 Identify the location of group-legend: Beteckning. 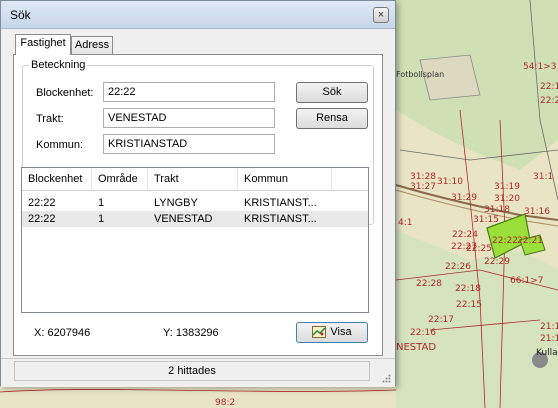
(58, 65).